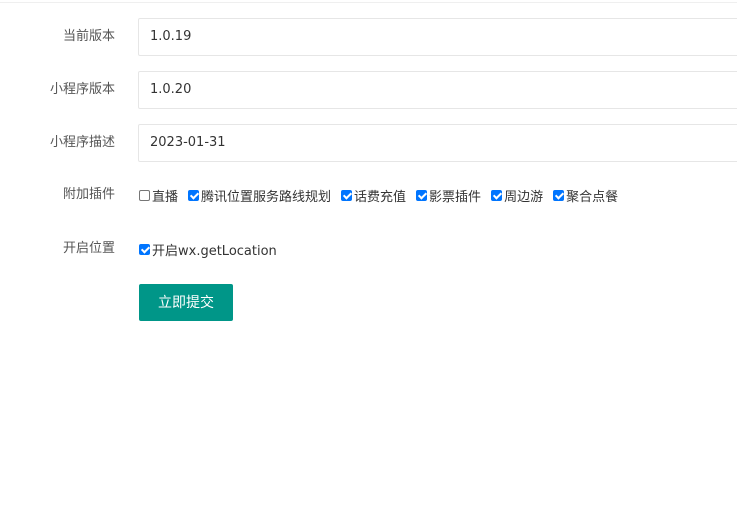  I want to click on location-checkbox-group: 开启wx.getLocation, so click(208, 249).